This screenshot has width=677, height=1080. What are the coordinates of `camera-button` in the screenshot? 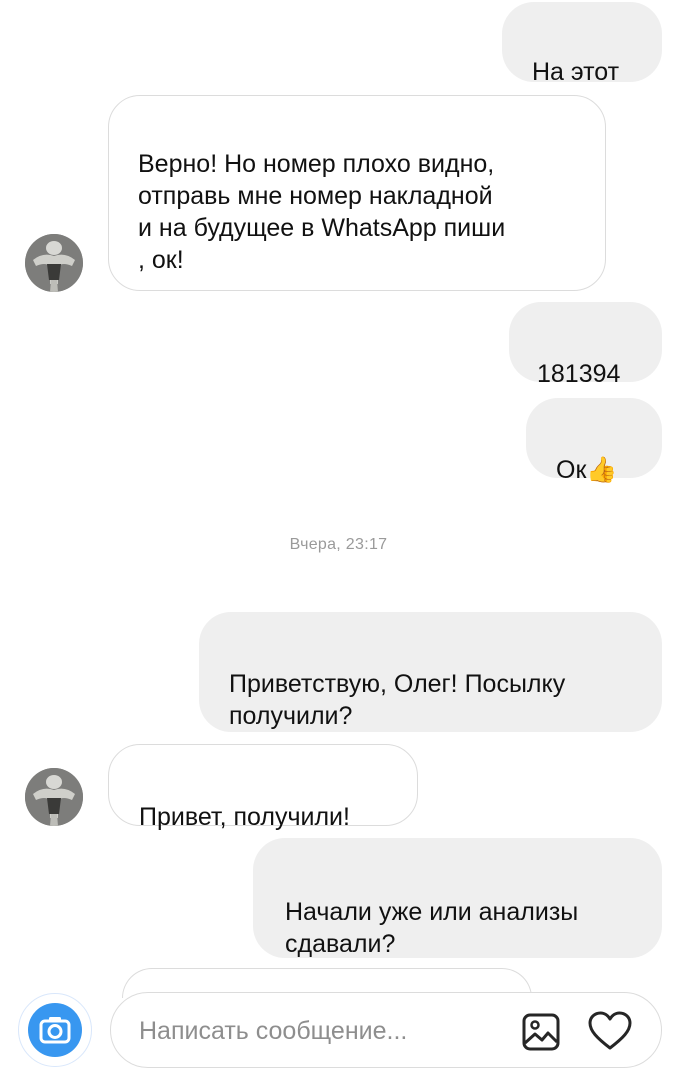 It's located at (55, 1030).